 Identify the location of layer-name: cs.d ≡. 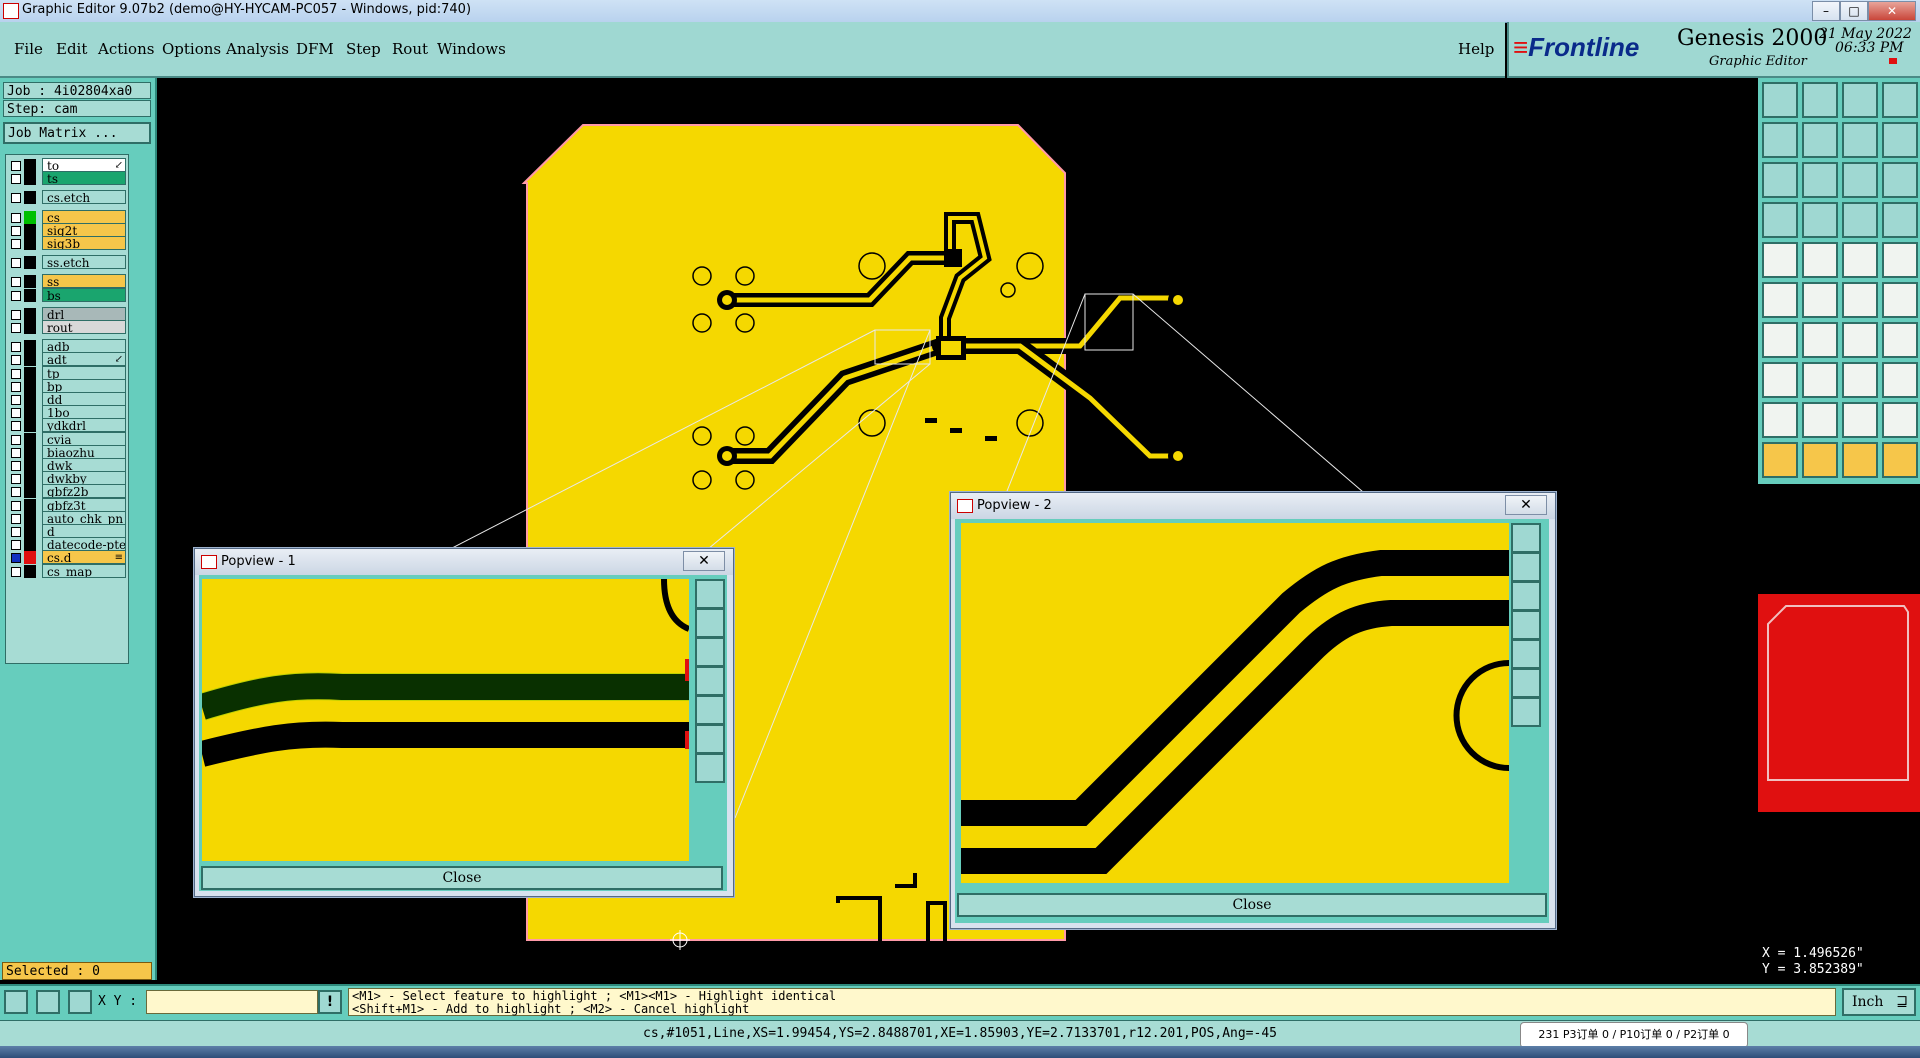
(84, 557).